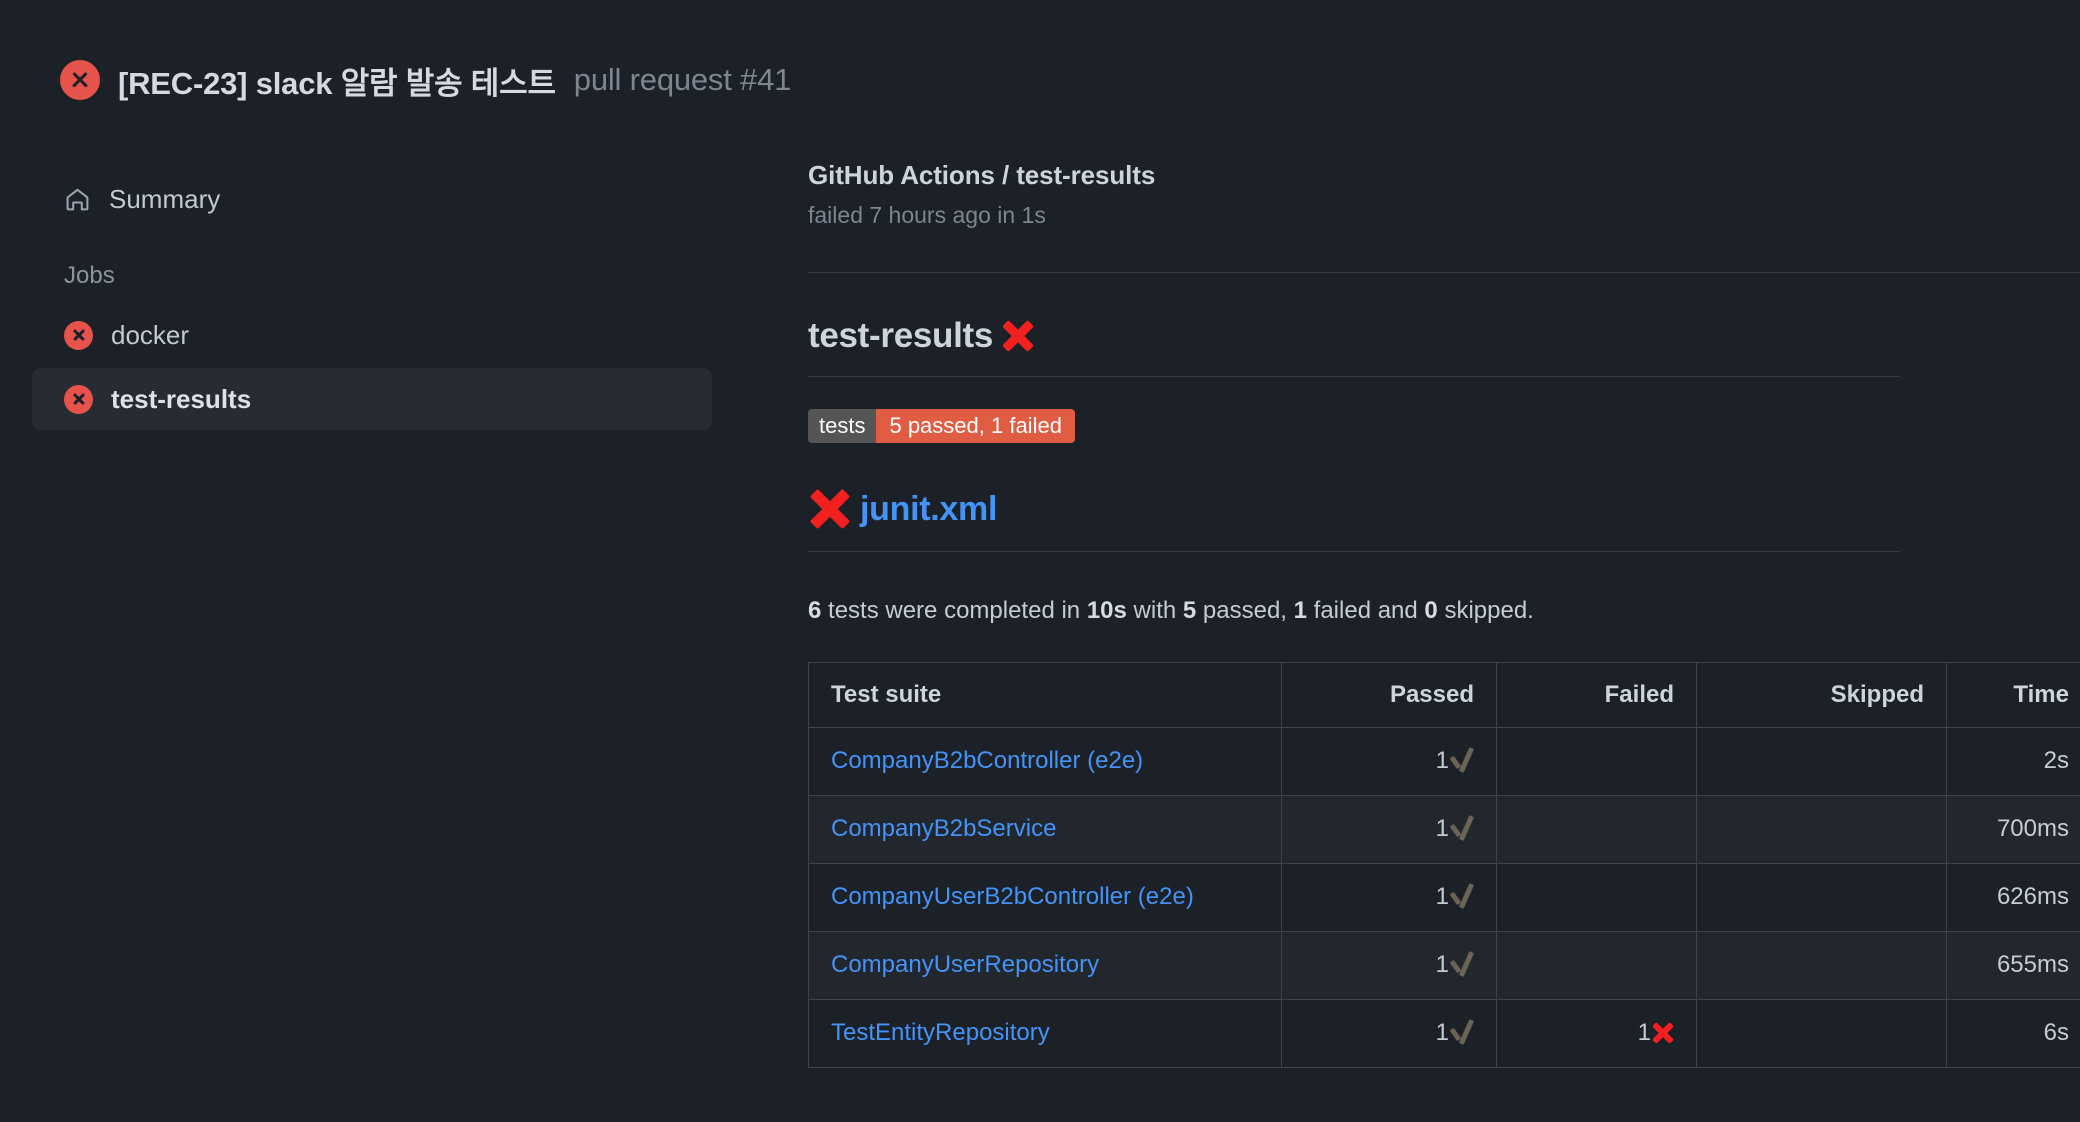 This screenshot has height=1122, width=2080. What do you see at coordinates (928, 509) in the screenshot?
I see `junit-xml-link: junit.xml` at bounding box center [928, 509].